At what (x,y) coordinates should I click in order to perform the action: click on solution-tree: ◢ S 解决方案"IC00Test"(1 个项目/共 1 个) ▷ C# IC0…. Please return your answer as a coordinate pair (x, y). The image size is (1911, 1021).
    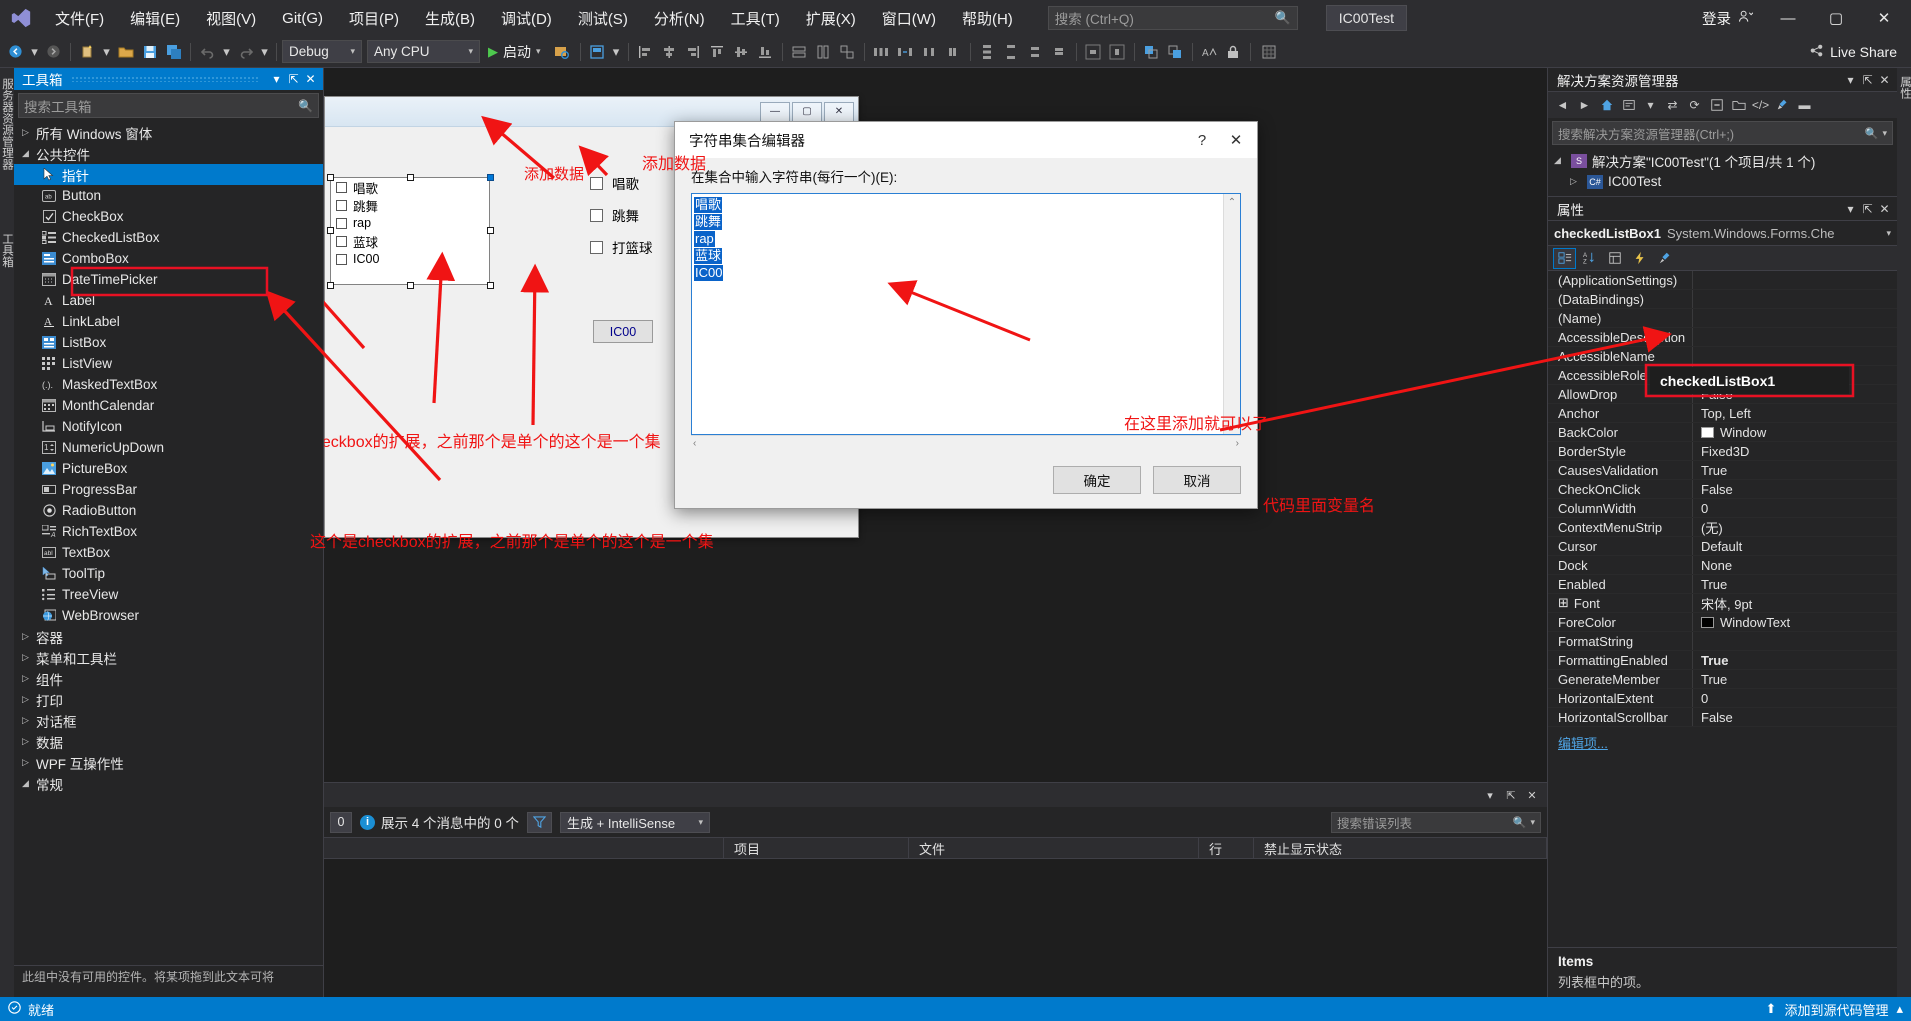
    Looking at the image, I should click on (1722, 172).